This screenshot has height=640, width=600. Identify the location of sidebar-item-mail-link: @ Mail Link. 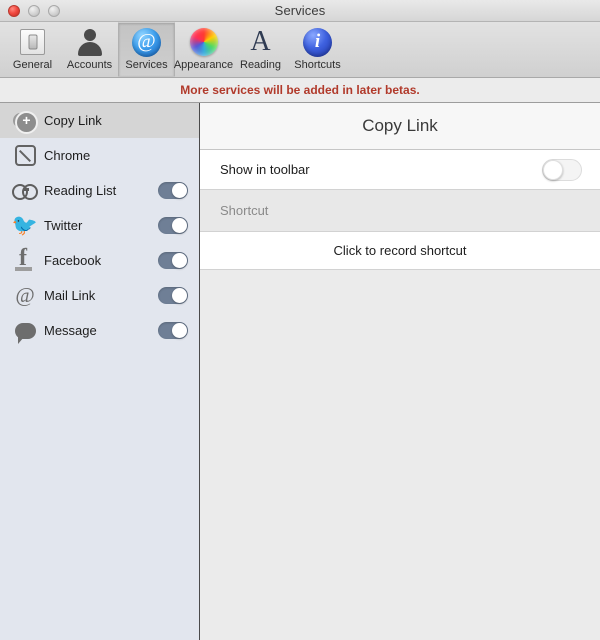
(99, 295).